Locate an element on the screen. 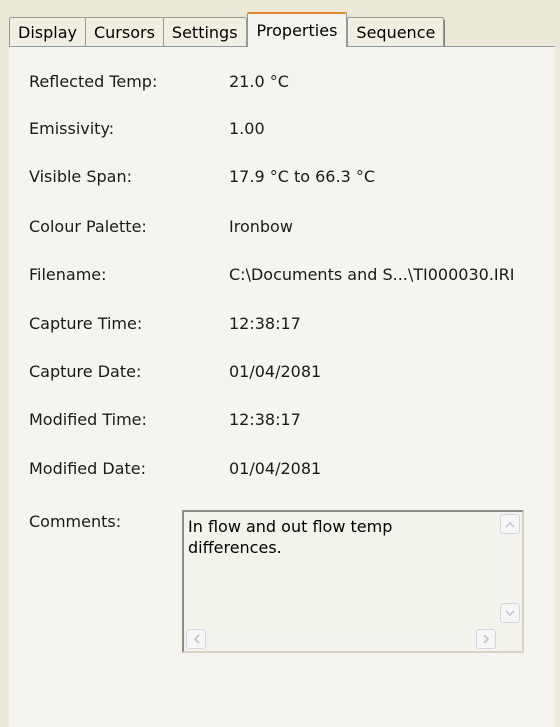 This screenshot has height=727, width=560. tab-label: Cursors is located at coordinates (124, 32).